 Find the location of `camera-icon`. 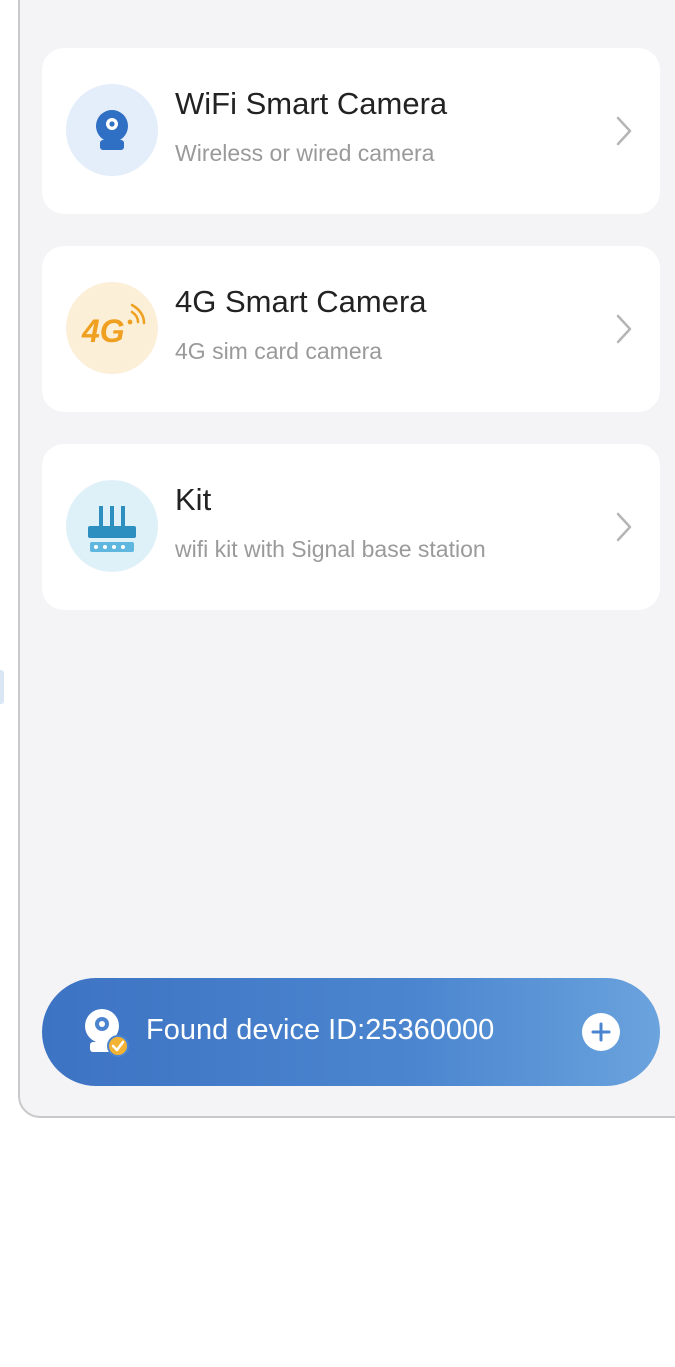

camera-icon is located at coordinates (112, 130).